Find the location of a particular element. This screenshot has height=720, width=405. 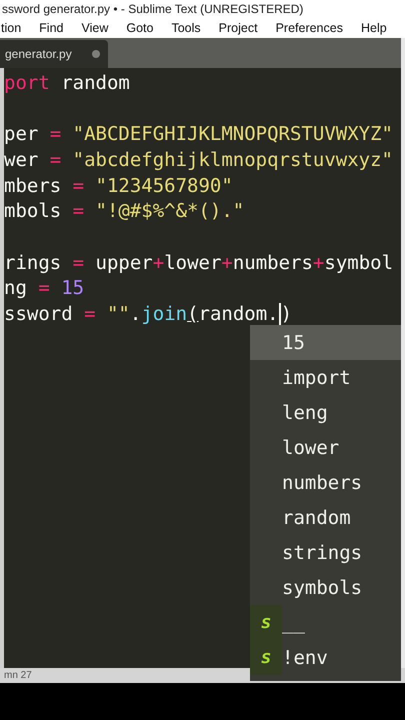

code-line: wer = "abcdefghijklmnopqrstuvwxyz" is located at coordinates (198, 159).